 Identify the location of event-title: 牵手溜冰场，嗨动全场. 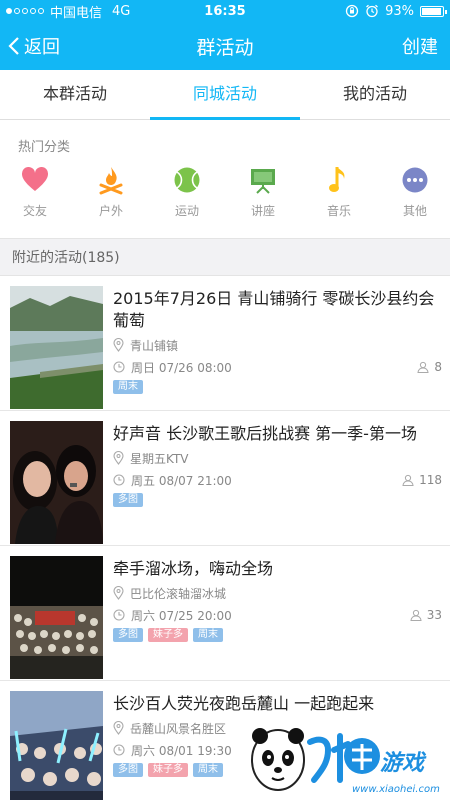
(193, 568).